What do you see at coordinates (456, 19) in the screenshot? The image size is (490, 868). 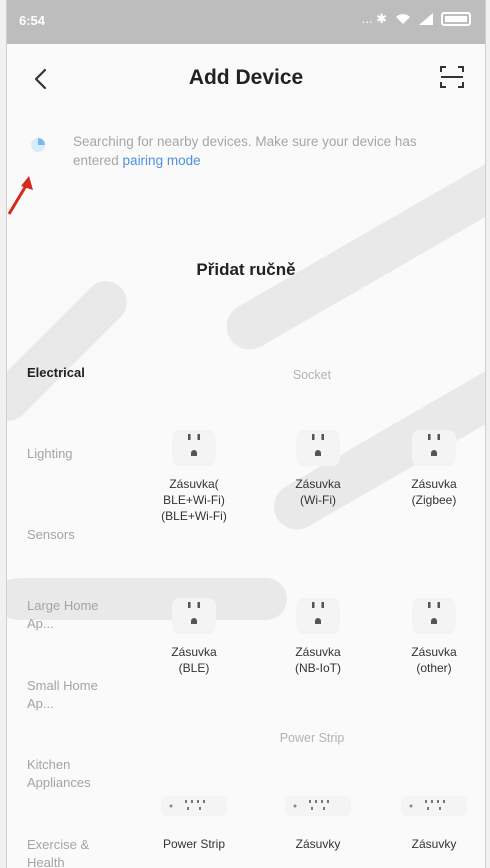 I see `battery-icon` at bounding box center [456, 19].